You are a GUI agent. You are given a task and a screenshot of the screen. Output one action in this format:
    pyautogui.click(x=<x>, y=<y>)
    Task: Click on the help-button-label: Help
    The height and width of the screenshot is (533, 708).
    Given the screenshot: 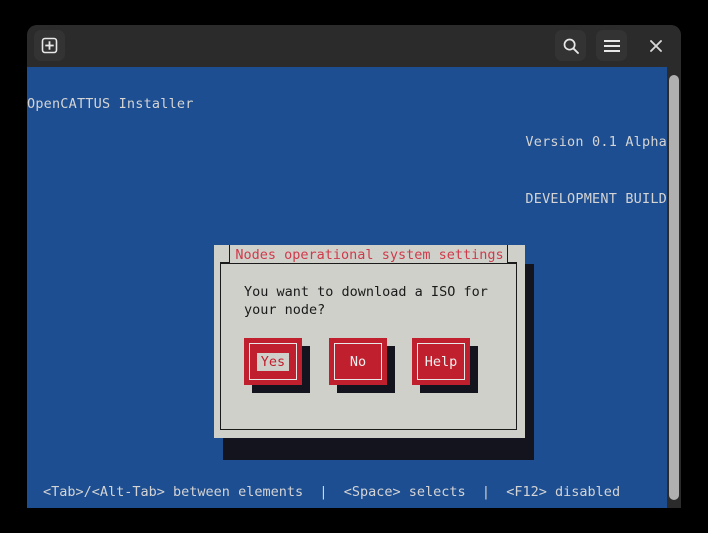 What is the action you would take?
    pyautogui.click(x=441, y=361)
    